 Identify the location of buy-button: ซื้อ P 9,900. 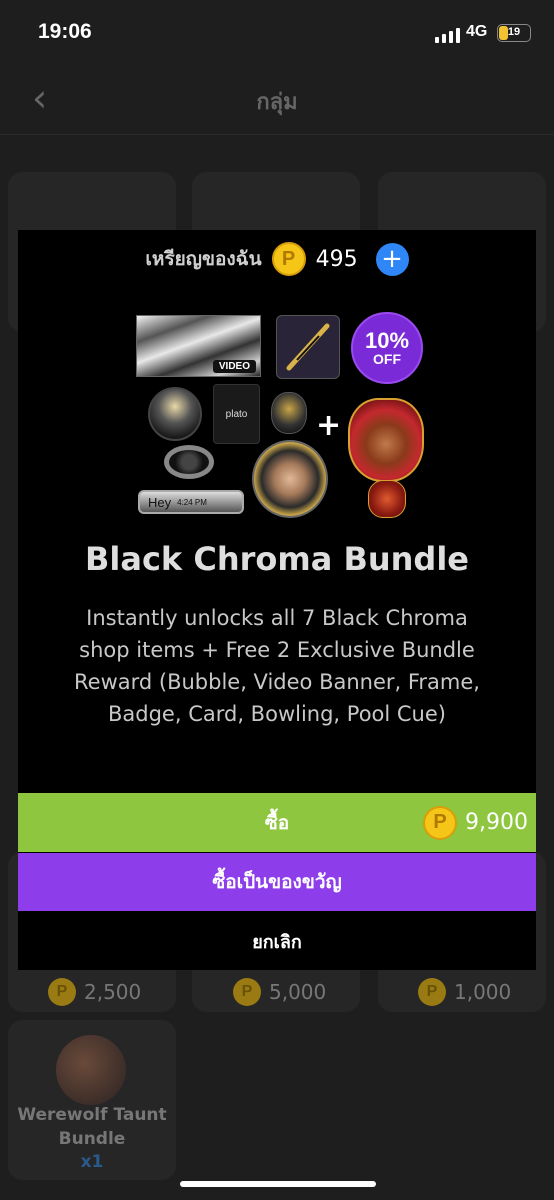
(277, 822).